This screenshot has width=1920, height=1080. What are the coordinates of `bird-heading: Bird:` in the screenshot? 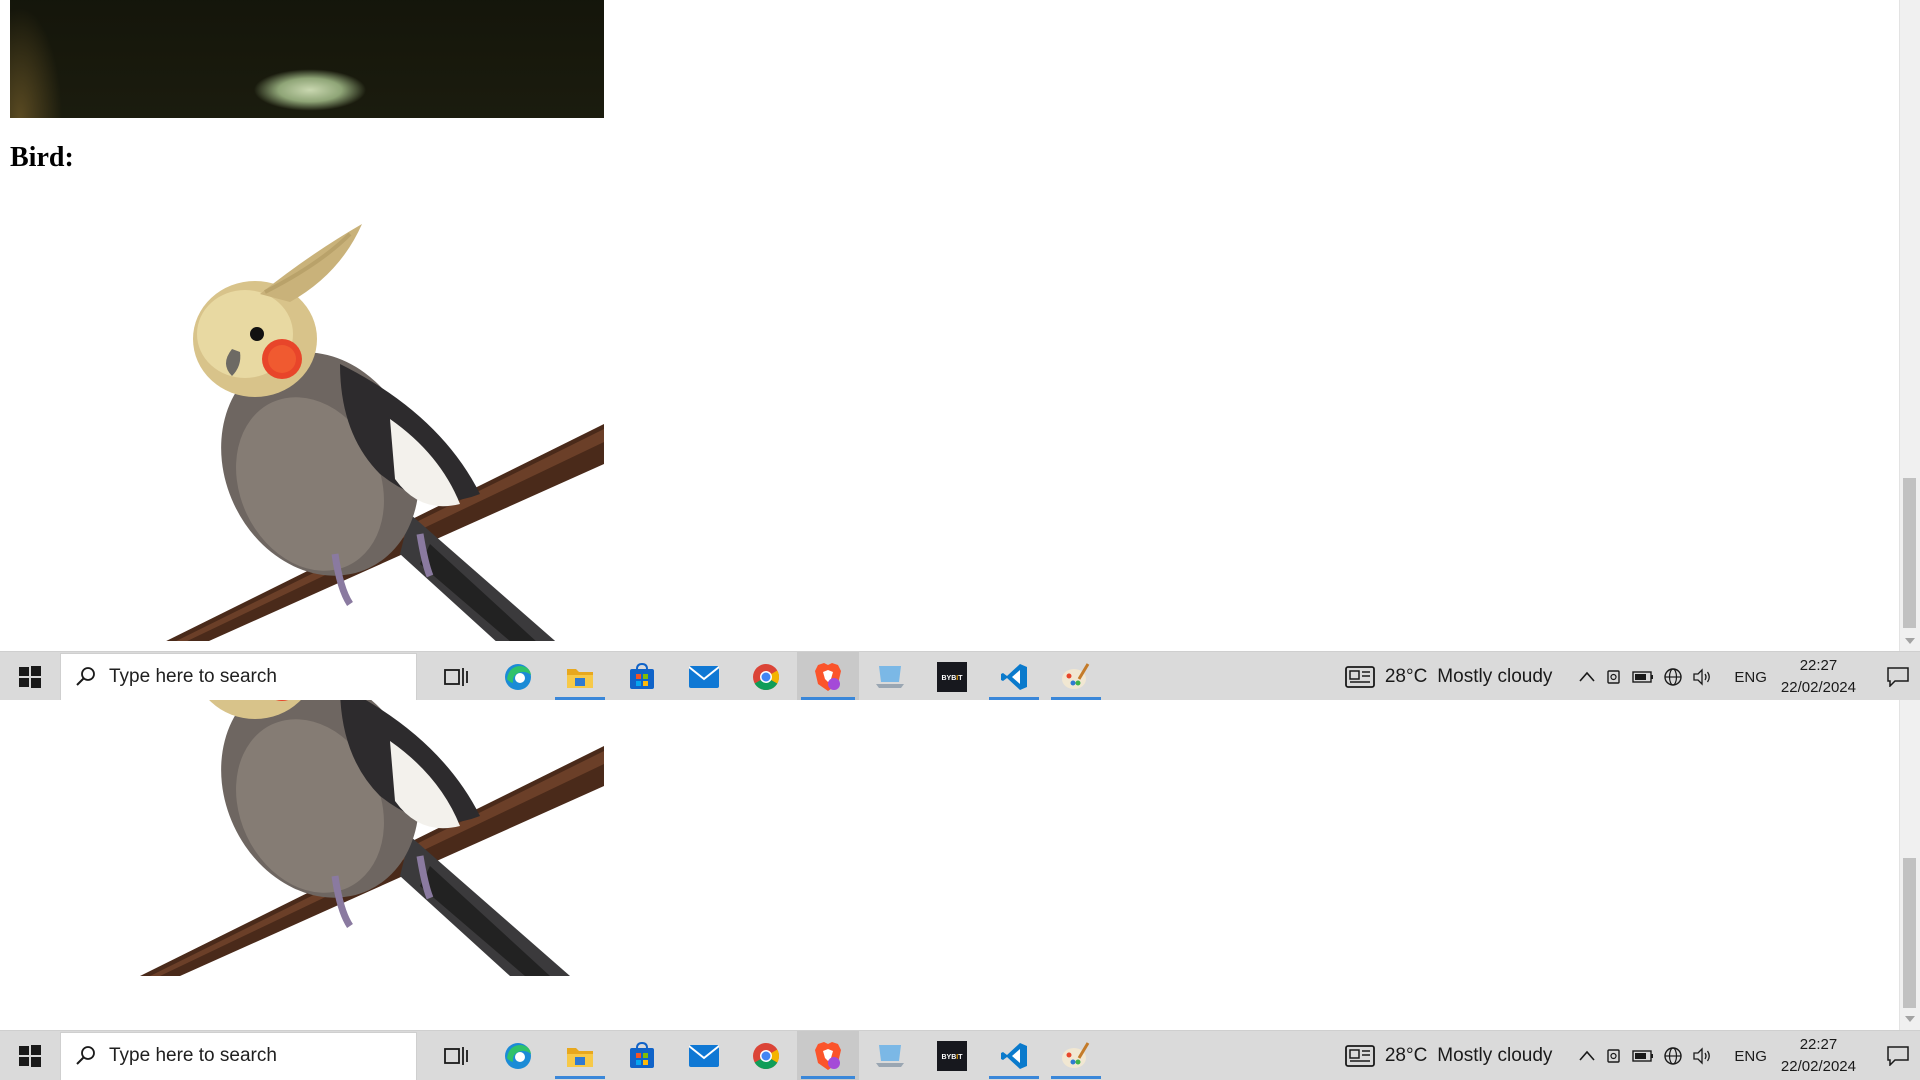 It's located at (42, 157).